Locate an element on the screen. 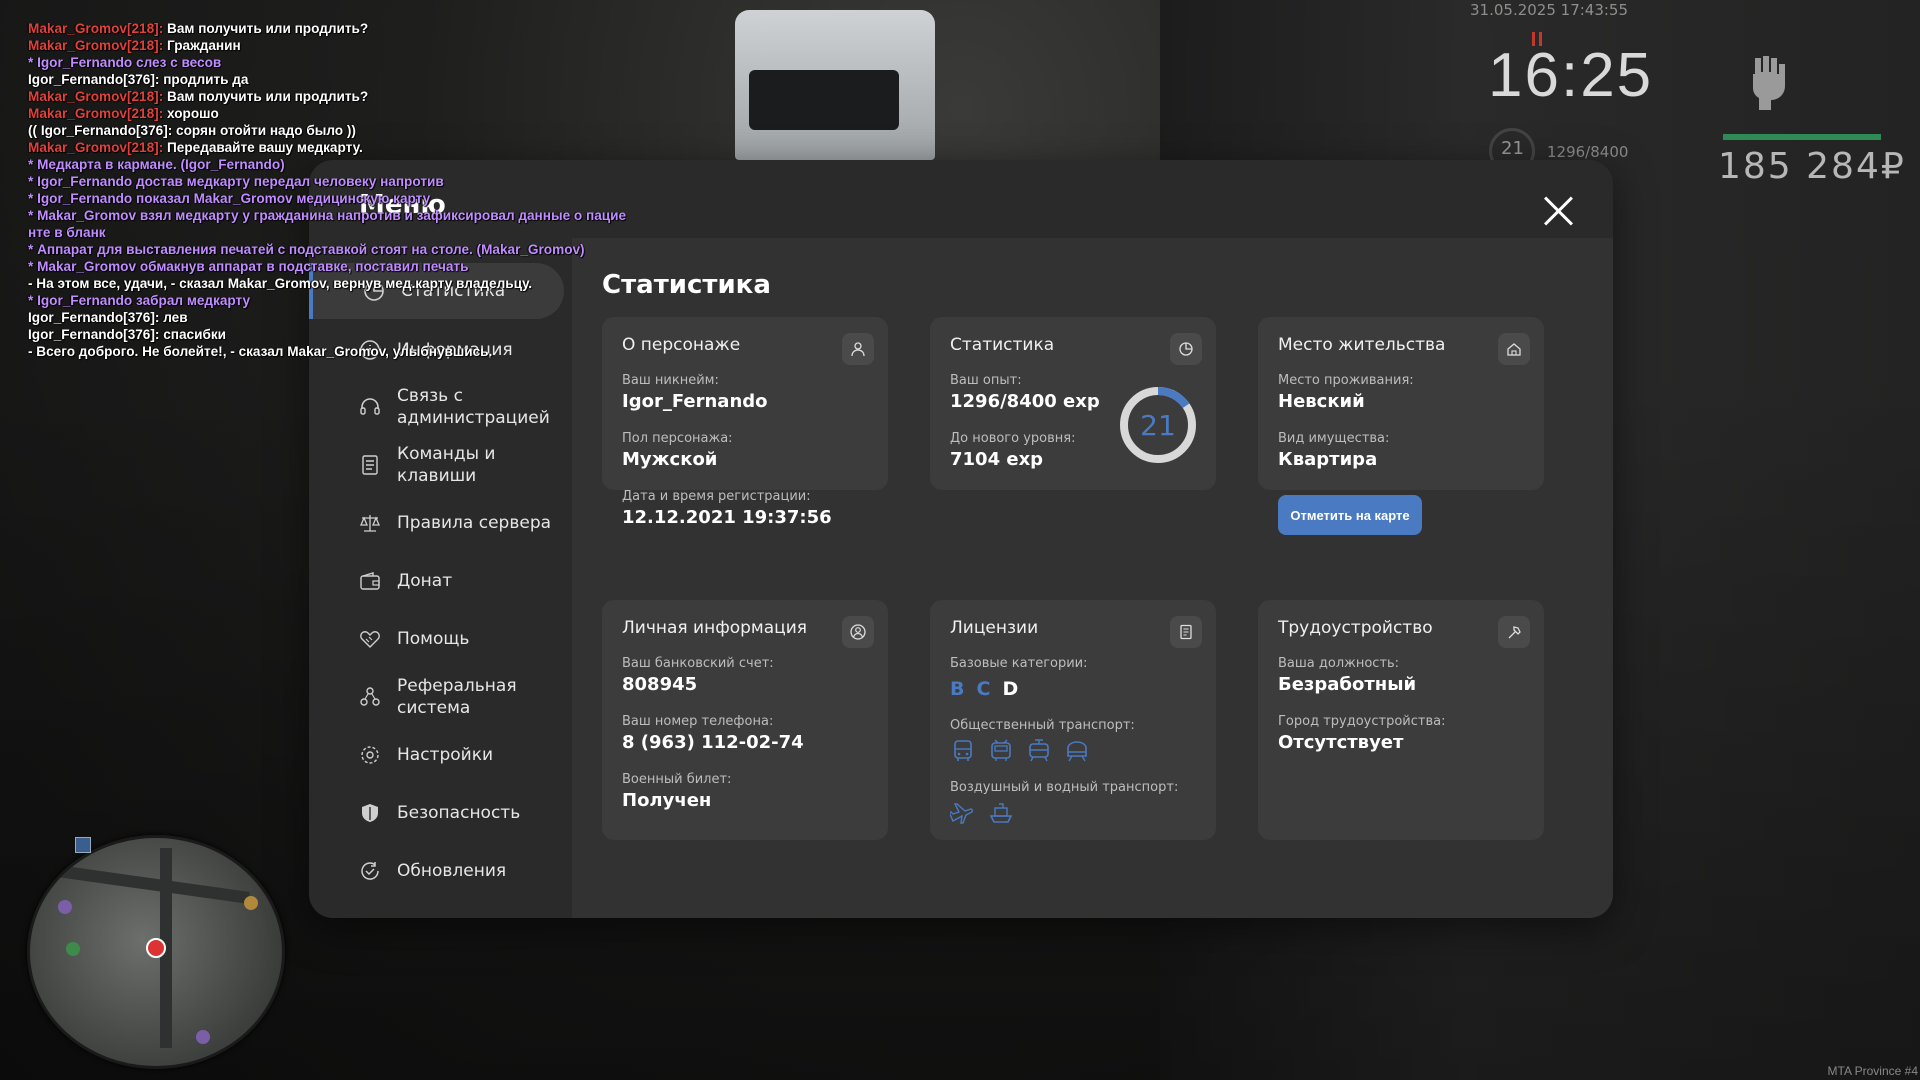  sidebar-item-commands: Команды и клавиши is located at coordinates (436, 465).